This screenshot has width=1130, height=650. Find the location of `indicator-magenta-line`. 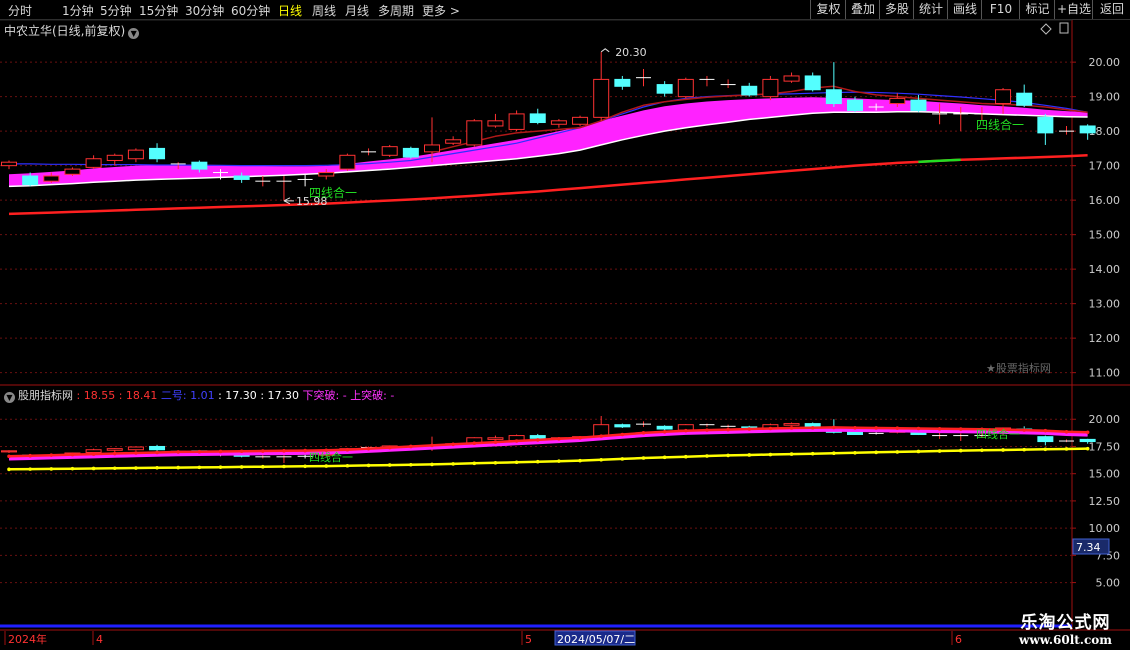

indicator-magenta-line is located at coordinates (548, 445).